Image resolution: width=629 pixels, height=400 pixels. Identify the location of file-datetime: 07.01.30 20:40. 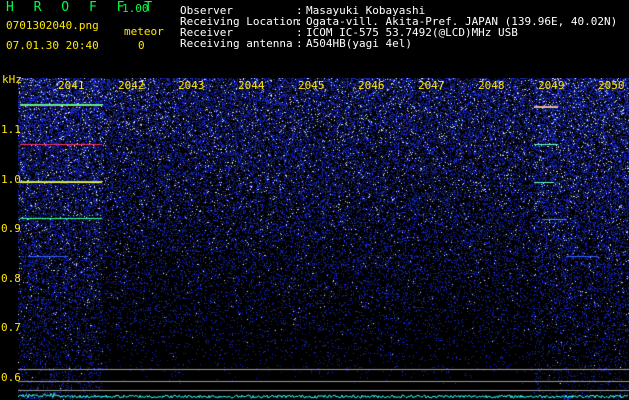
(52, 45).